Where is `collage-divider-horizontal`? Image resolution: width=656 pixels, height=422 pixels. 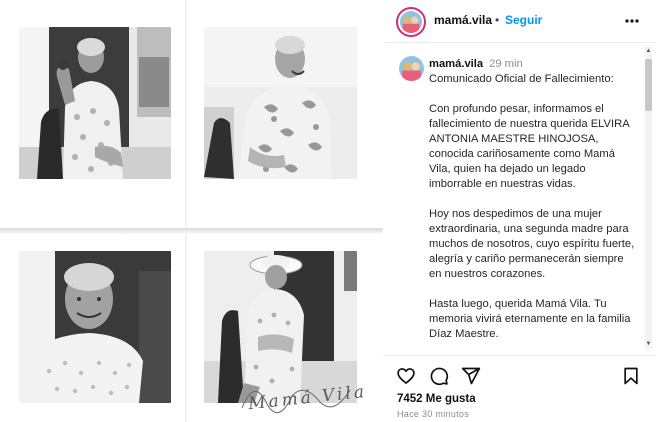 collage-divider-horizontal is located at coordinates (191, 231).